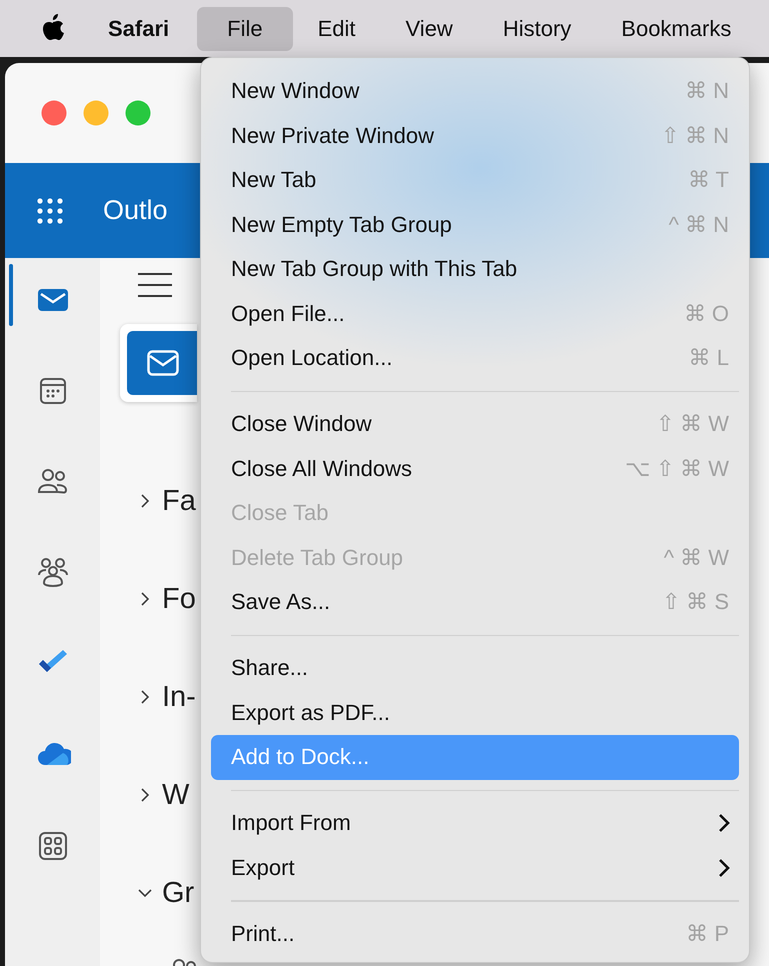 The image size is (769, 966). I want to click on menu-item: Save As... ⇧ ⌘ S, so click(475, 602).